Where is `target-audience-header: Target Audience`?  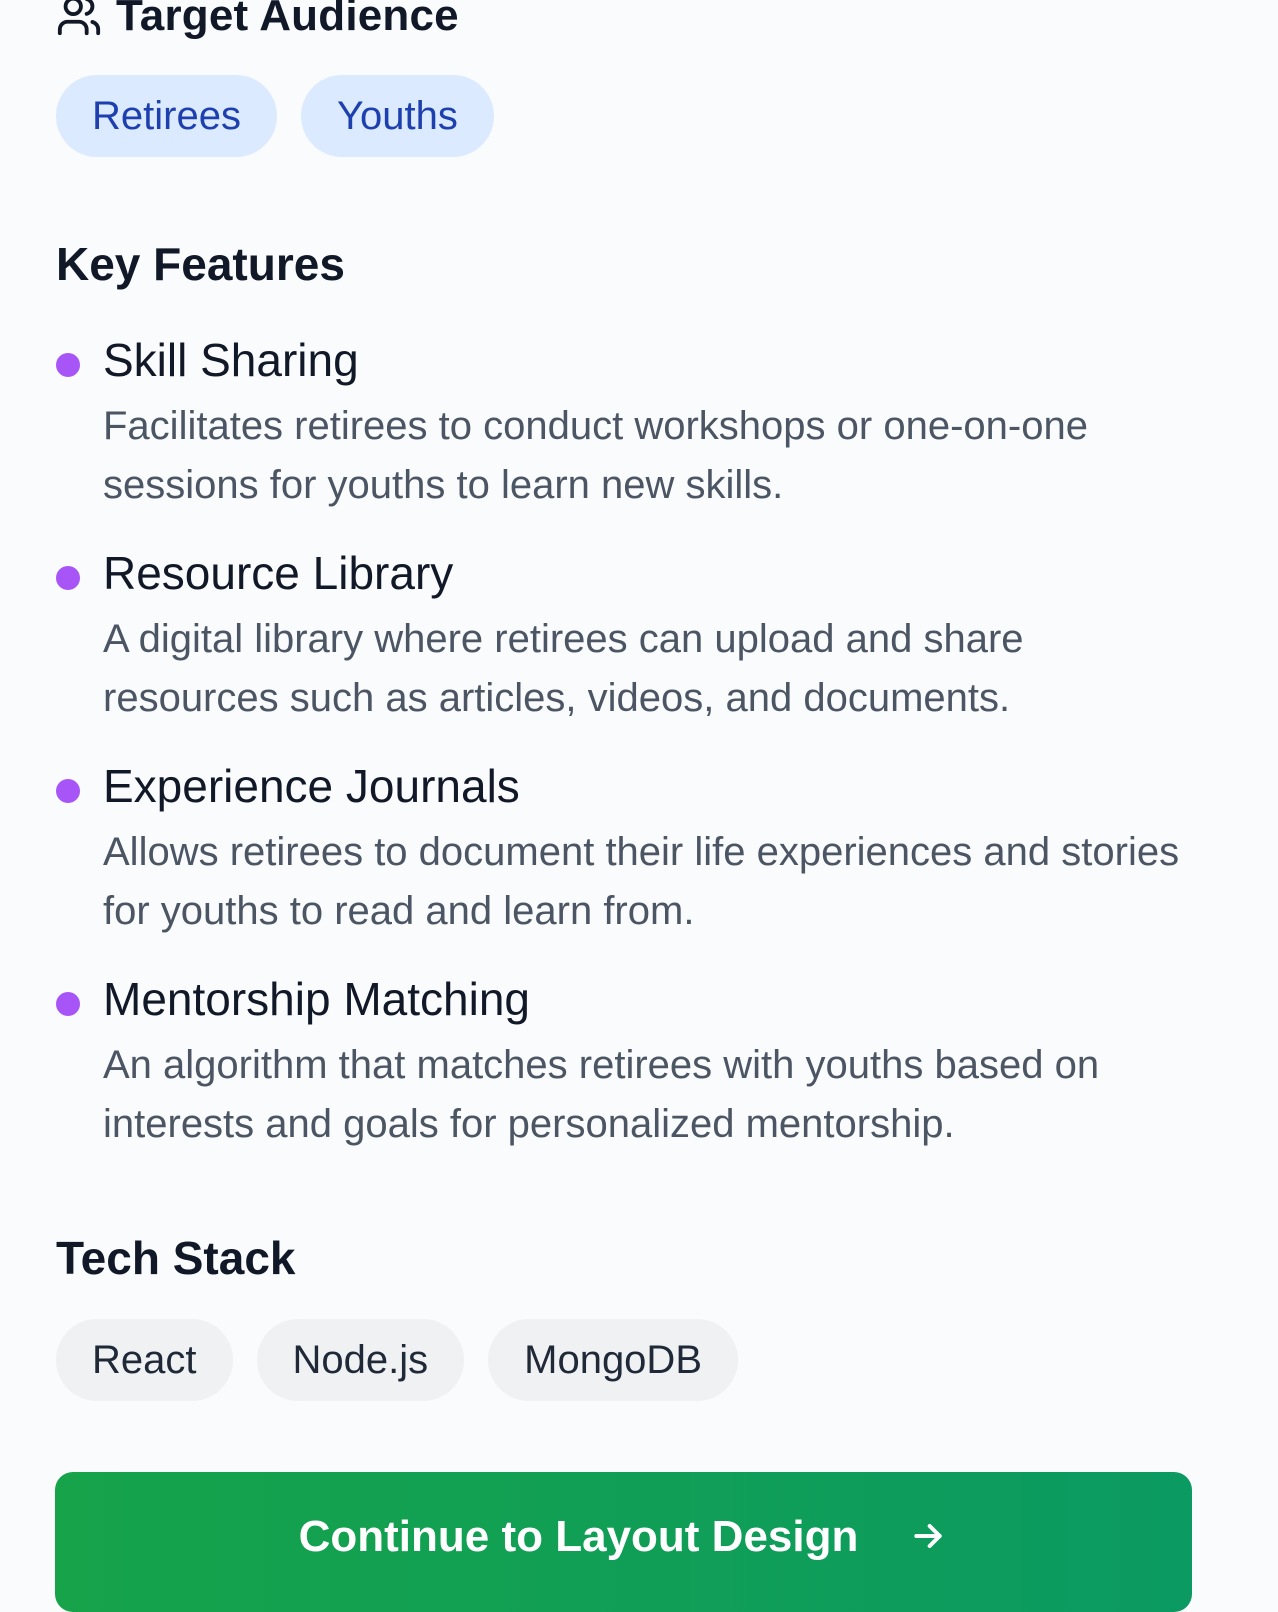
target-audience-header: Target Audience is located at coordinates (257, 23).